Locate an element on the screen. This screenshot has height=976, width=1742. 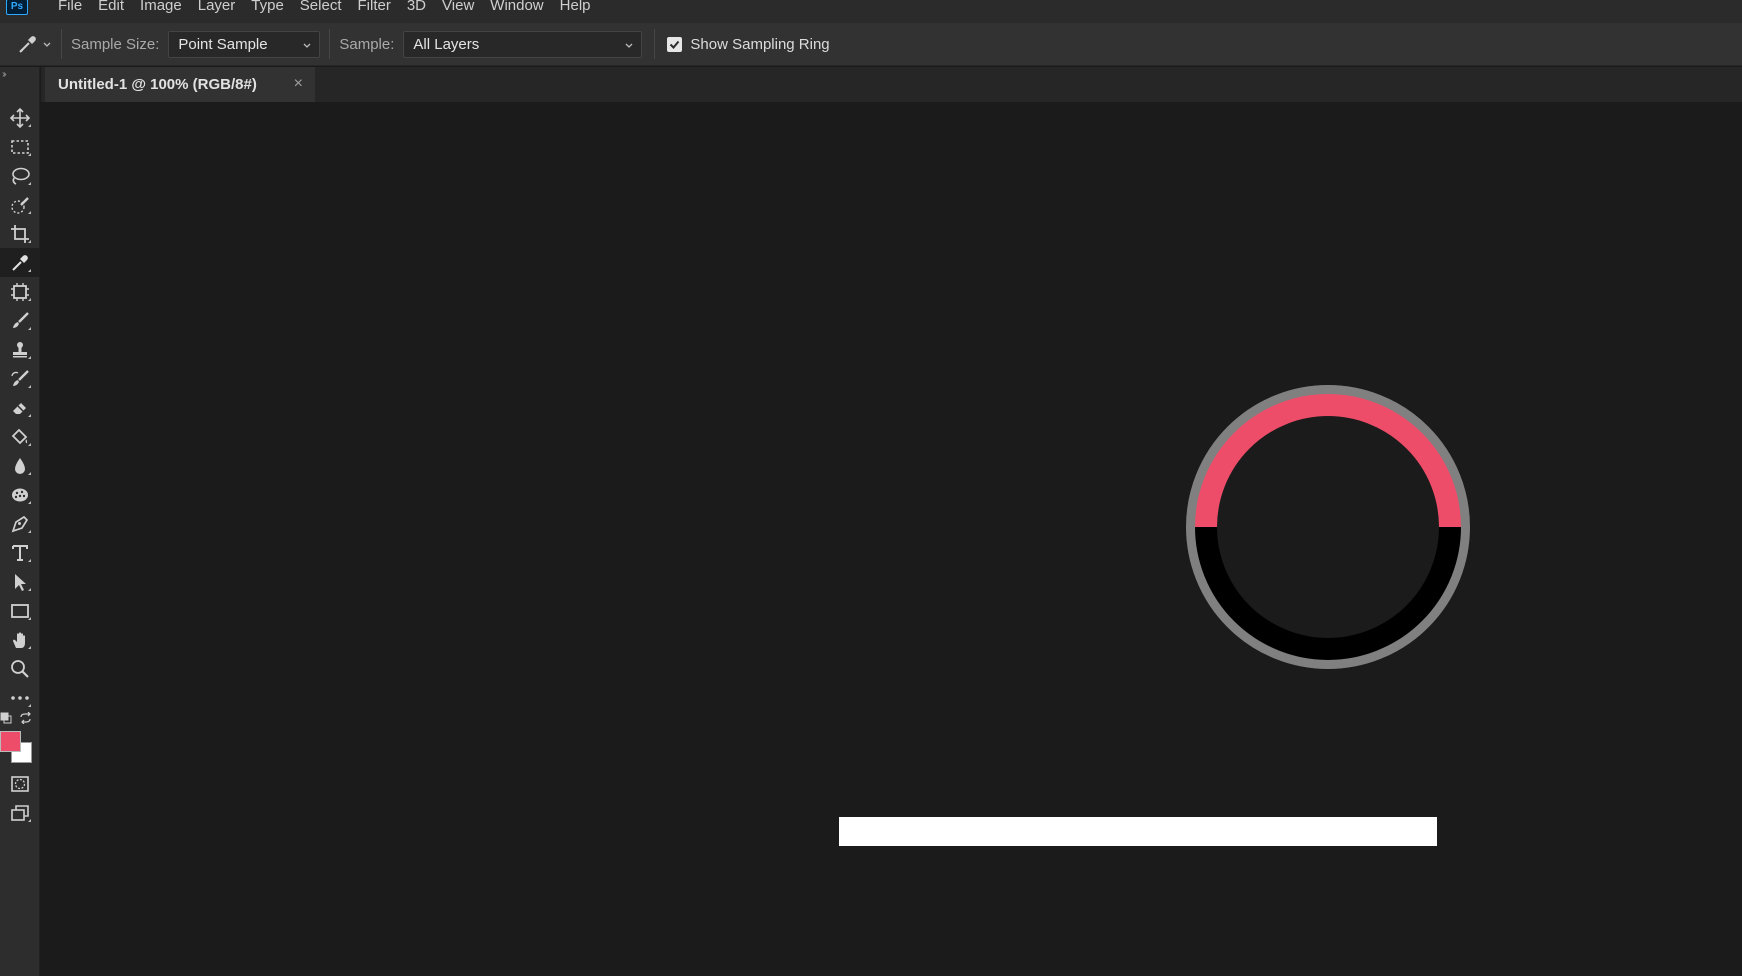
sample-select: All Layers is located at coordinates (523, 44).